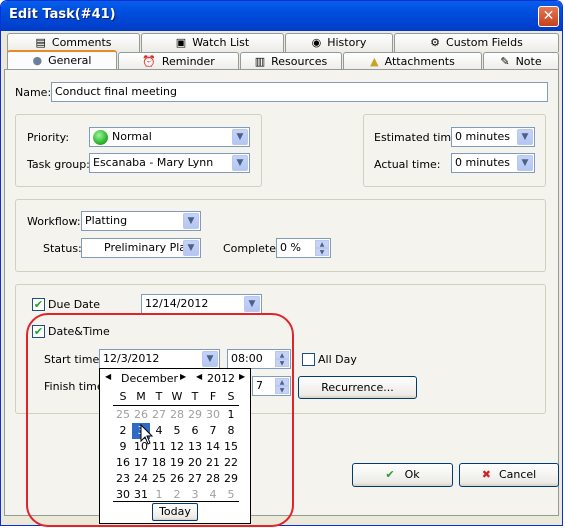  What do you see at coordinates (528, 61) in the screenshot?
I see `tab-label: Note` at bounding box center [528, 61].